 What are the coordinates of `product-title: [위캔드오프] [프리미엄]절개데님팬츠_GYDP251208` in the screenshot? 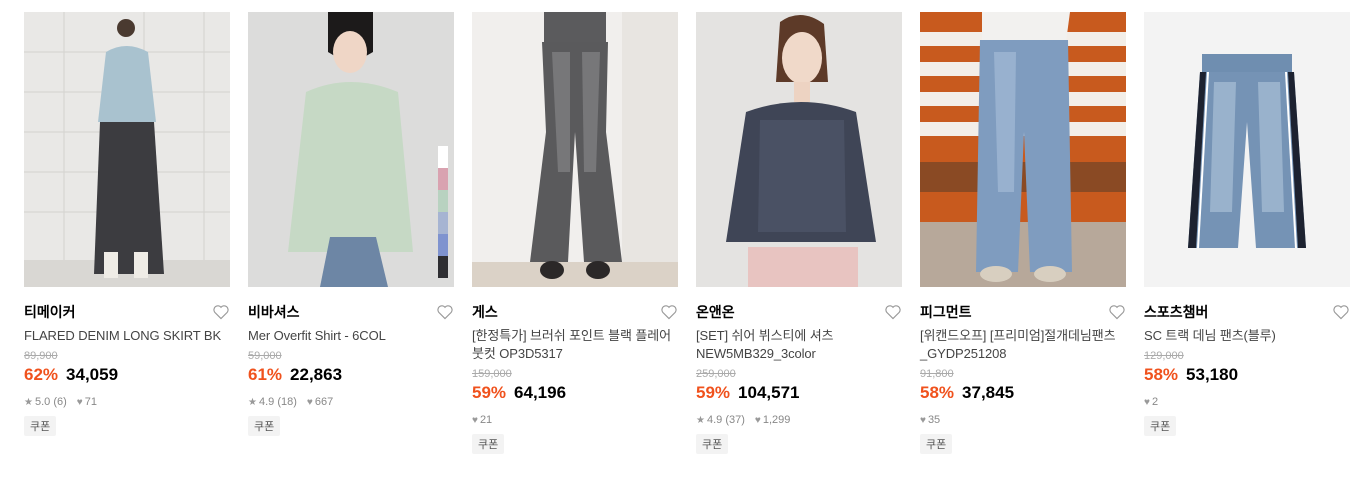 It's located at (1023, 345).